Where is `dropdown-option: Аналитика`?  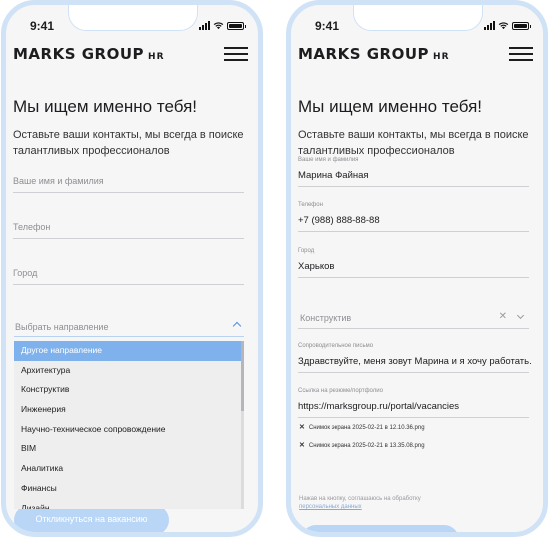 dropdown-option: Аналитика is located at coordinates (129, 469).